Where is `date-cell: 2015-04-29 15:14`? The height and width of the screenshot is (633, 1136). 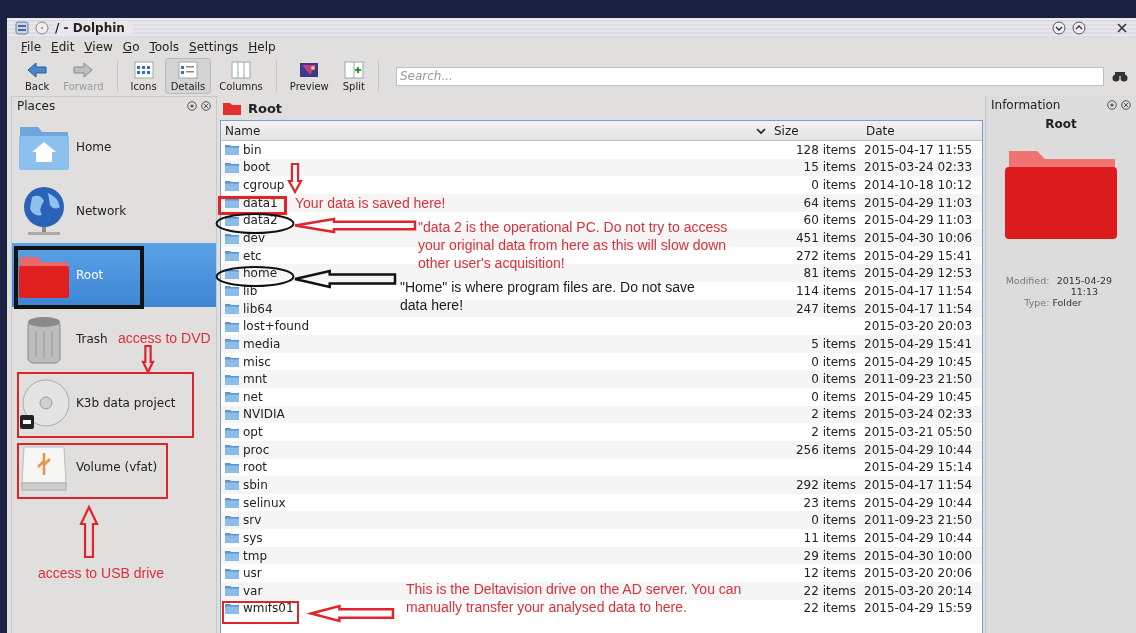 date-cell: 2015-04-29 15:14 is located at coordinates (918, 467).